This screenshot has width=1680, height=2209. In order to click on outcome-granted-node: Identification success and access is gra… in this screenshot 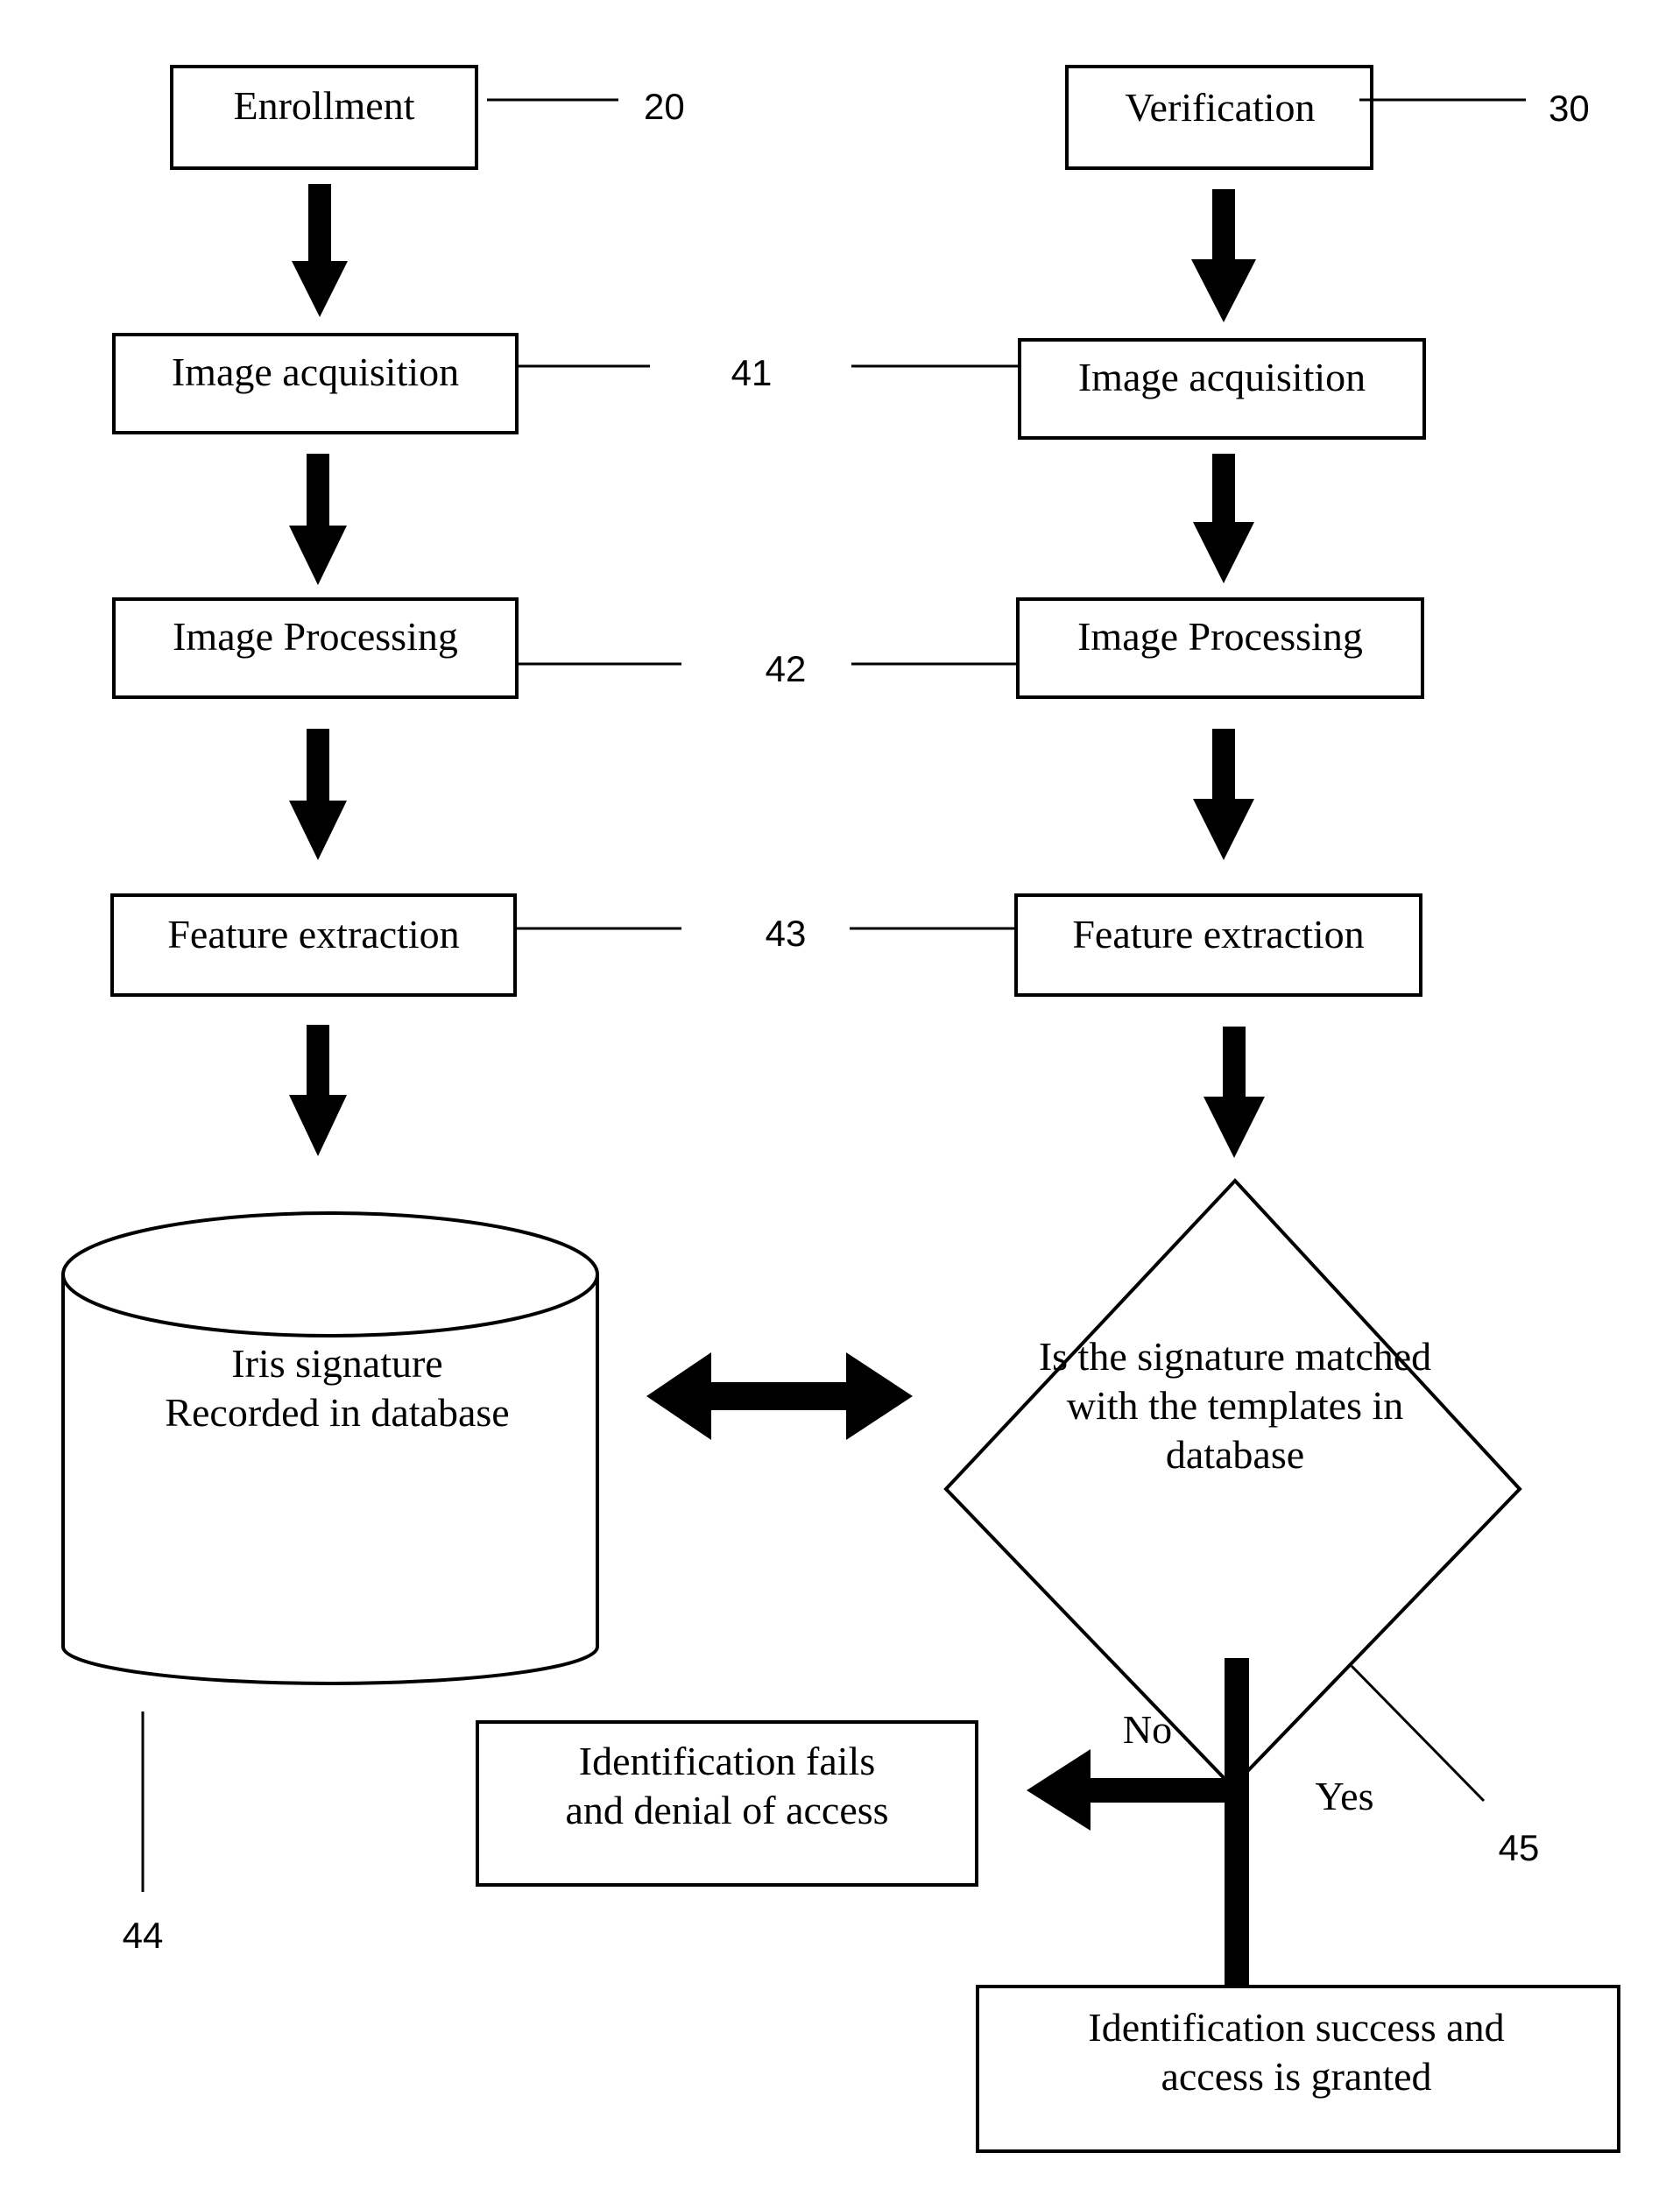, I will do `click(1298, 2069)`.